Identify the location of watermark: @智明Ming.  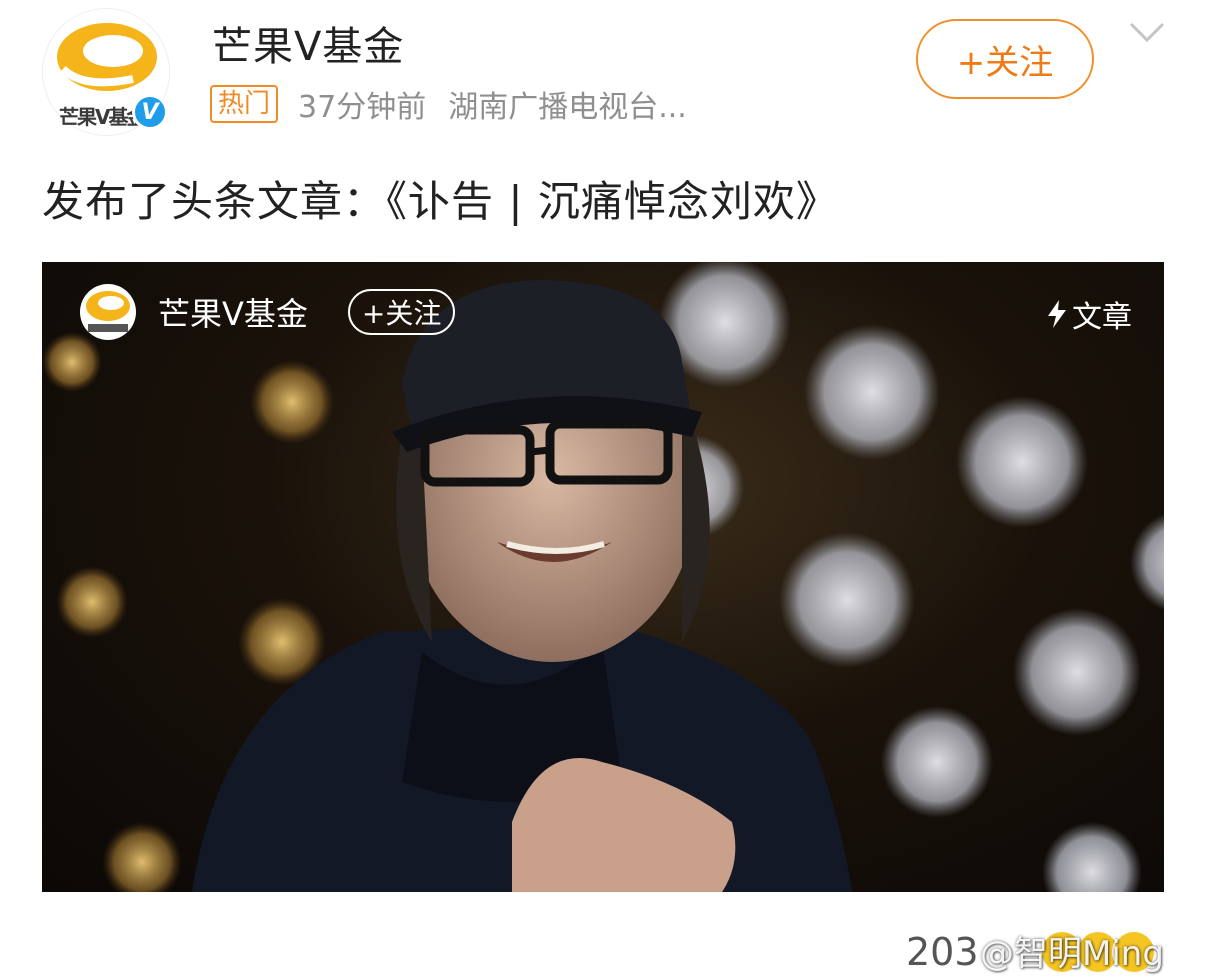
(1072, 954).